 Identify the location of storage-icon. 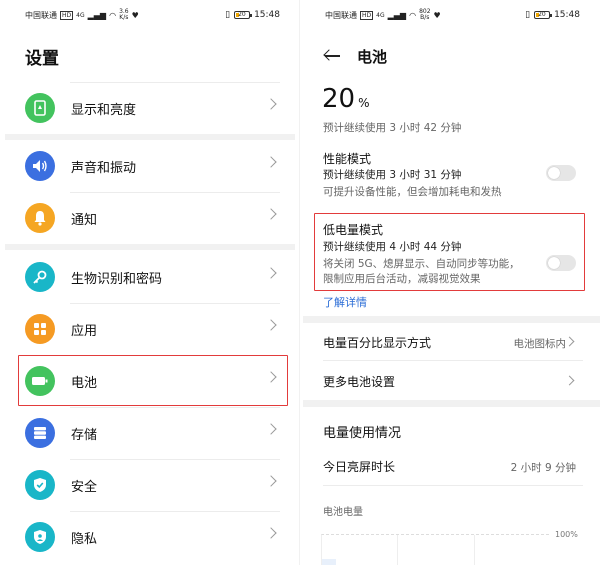
(40, 433).